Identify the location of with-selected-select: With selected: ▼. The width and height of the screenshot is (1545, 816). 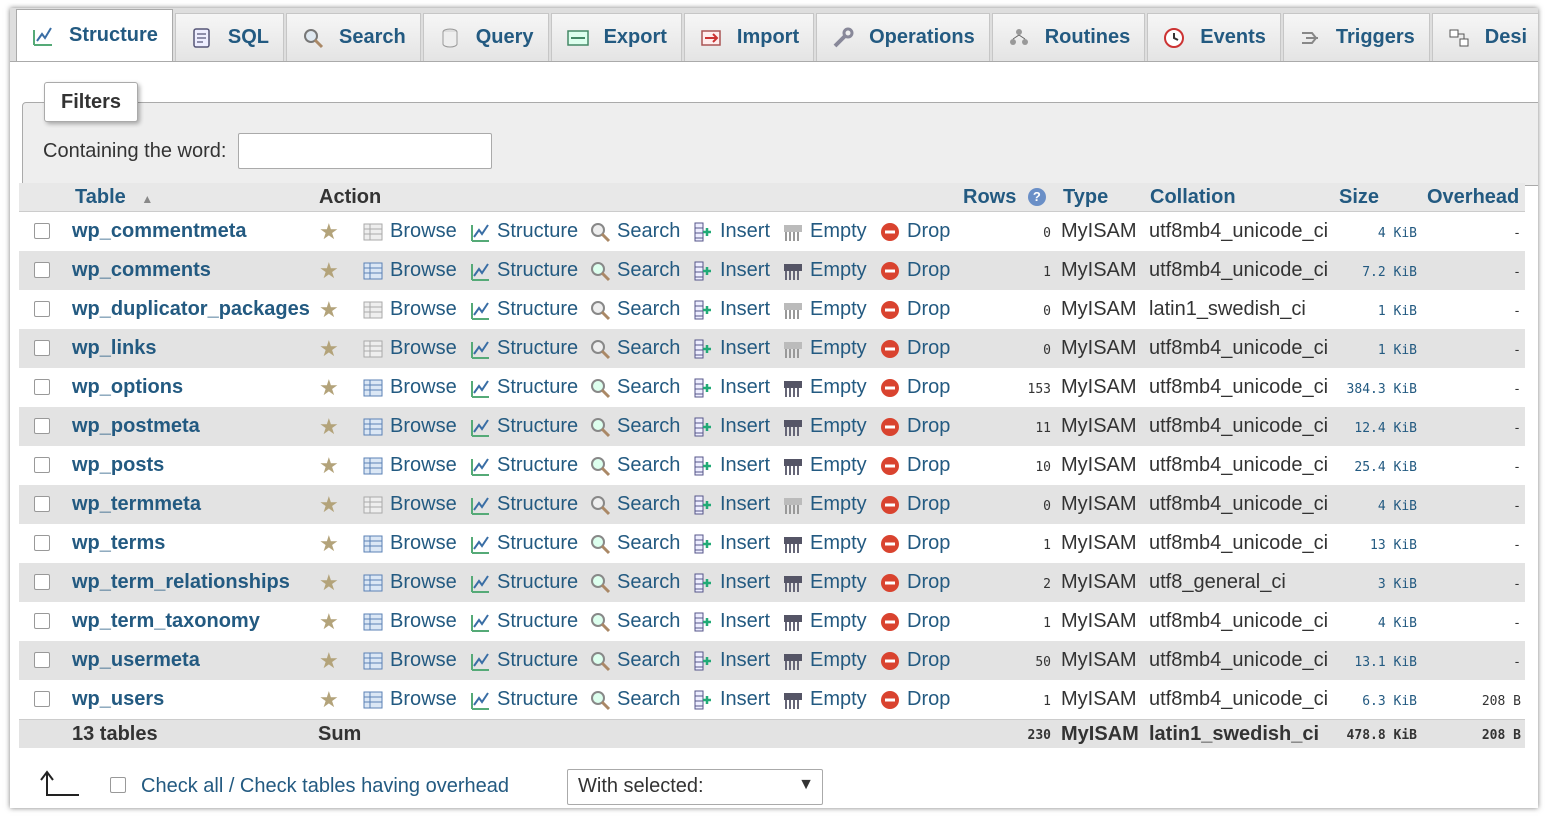
(695, 787).